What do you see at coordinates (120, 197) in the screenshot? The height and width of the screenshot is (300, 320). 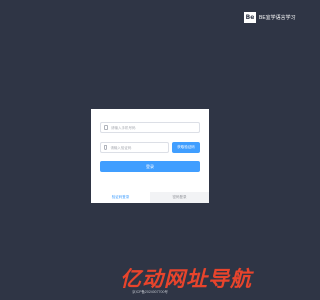 I see `tab-code-login: 验证码登录` at bounding box center [120, 197].